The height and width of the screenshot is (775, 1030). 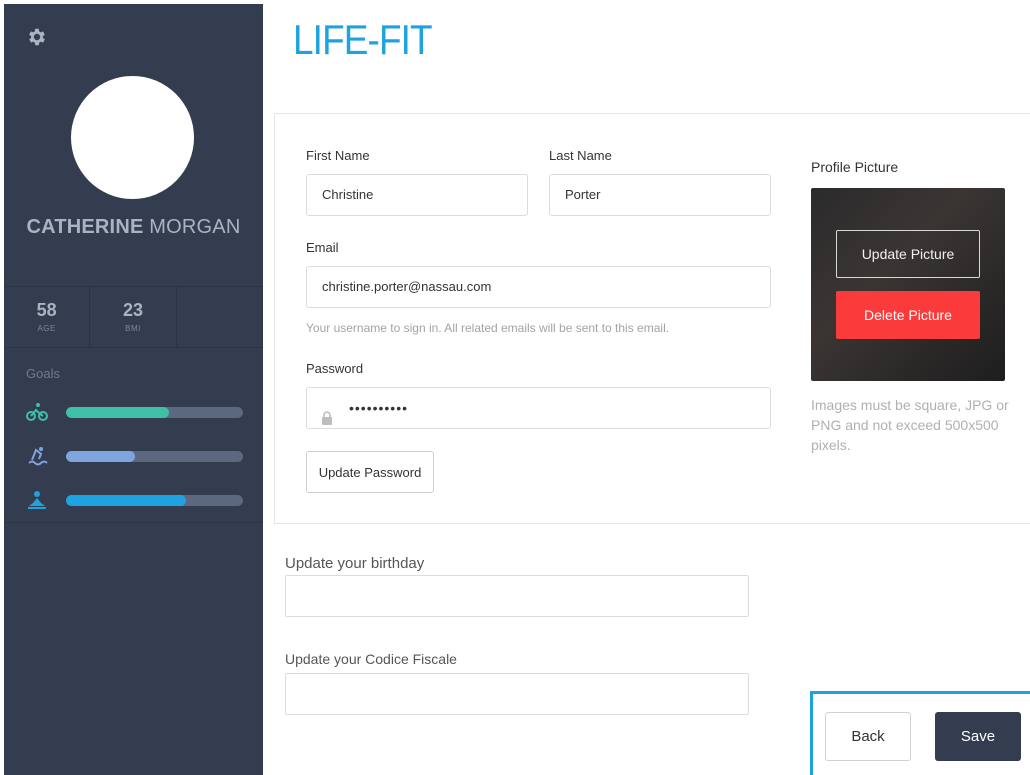 What do you see at coordinates (327, 413) in the screenshot?
I see `lock-icon` at bounding box center [327, 413].